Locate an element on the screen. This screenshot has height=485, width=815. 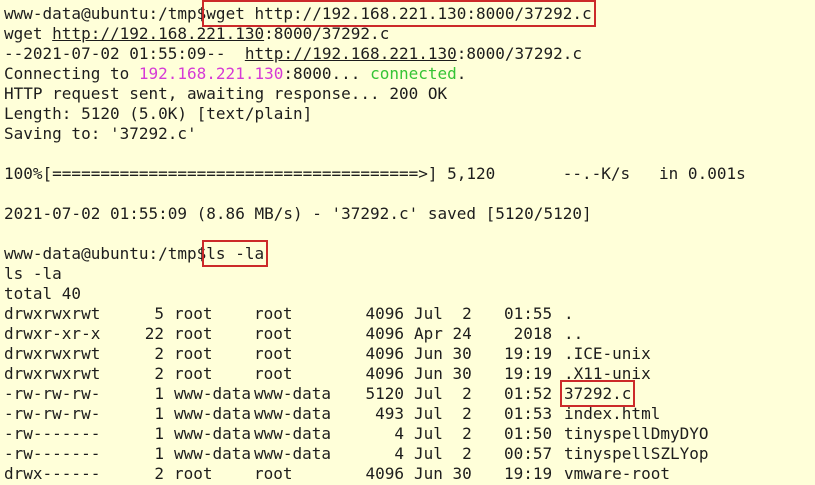
file-size: 5120 is located at coordinates (384, 393).